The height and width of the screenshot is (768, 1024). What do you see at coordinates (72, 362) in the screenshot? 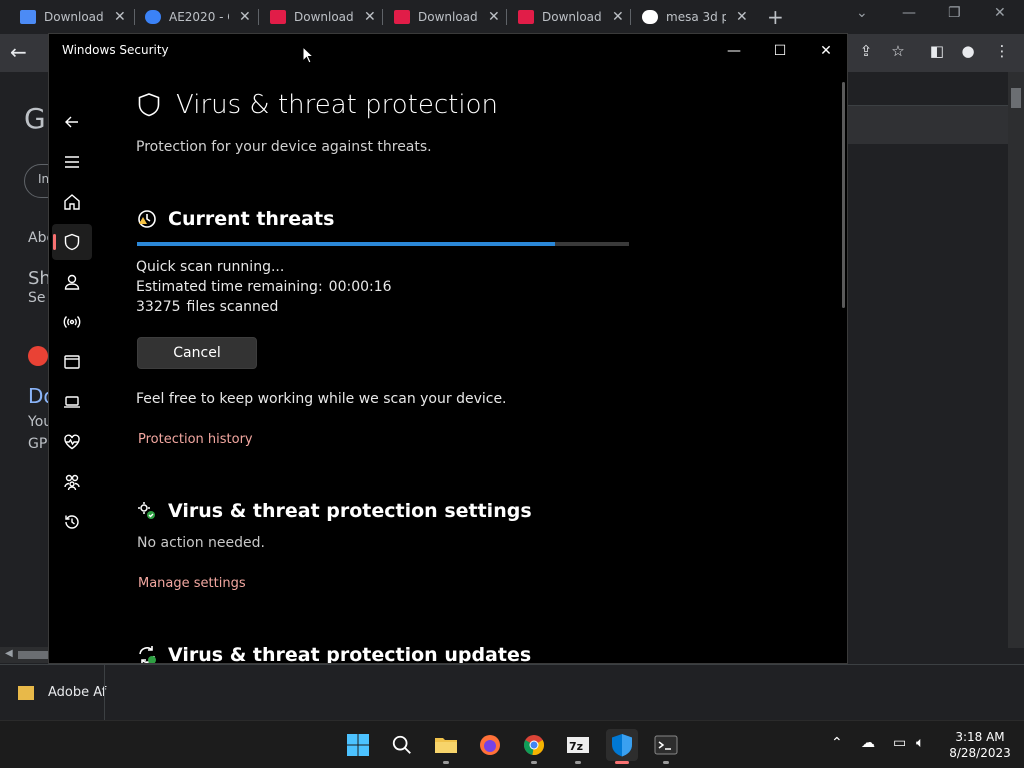
I see `nav-app-browser-icon` at bounding box center [72, 362].